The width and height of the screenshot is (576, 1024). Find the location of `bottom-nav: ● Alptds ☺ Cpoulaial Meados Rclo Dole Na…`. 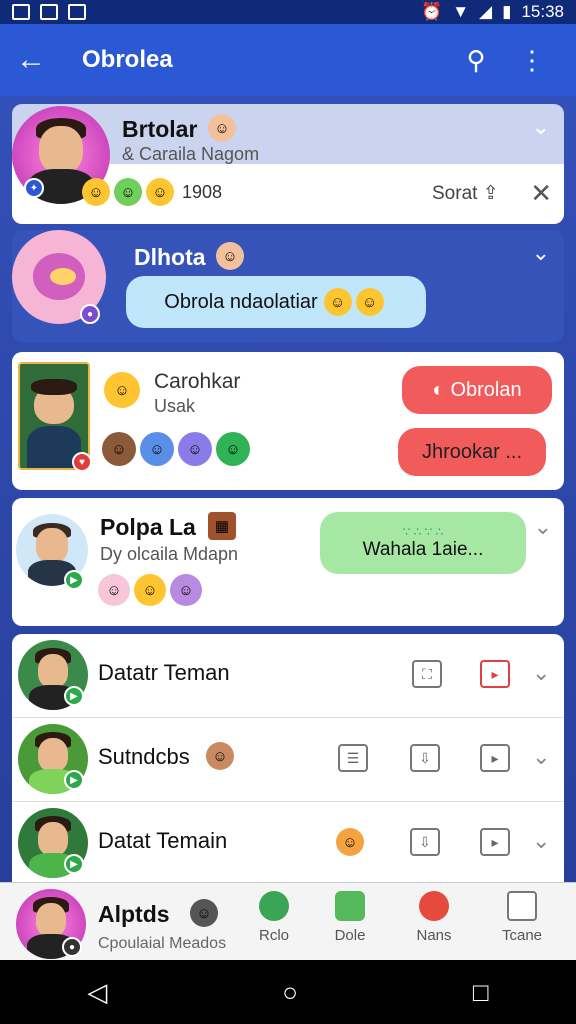

bottom-nav: ● Alptds ☺ Cpoulaial Meados Rclo Dole Na… is located at coordinates (288, 921).